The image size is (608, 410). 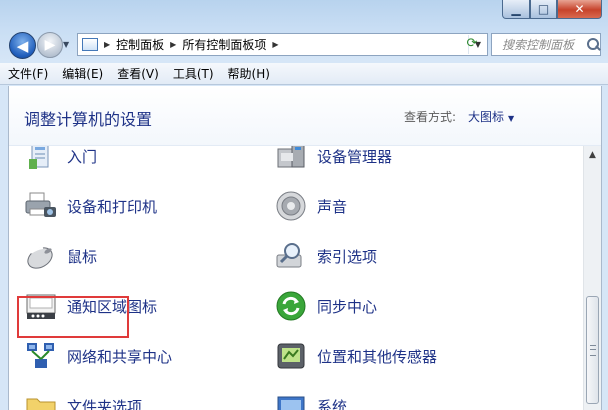 What do you see at coordinates (41, 399) in the screenshot?
I see `folder-icon` at bounding box center [41, 399].